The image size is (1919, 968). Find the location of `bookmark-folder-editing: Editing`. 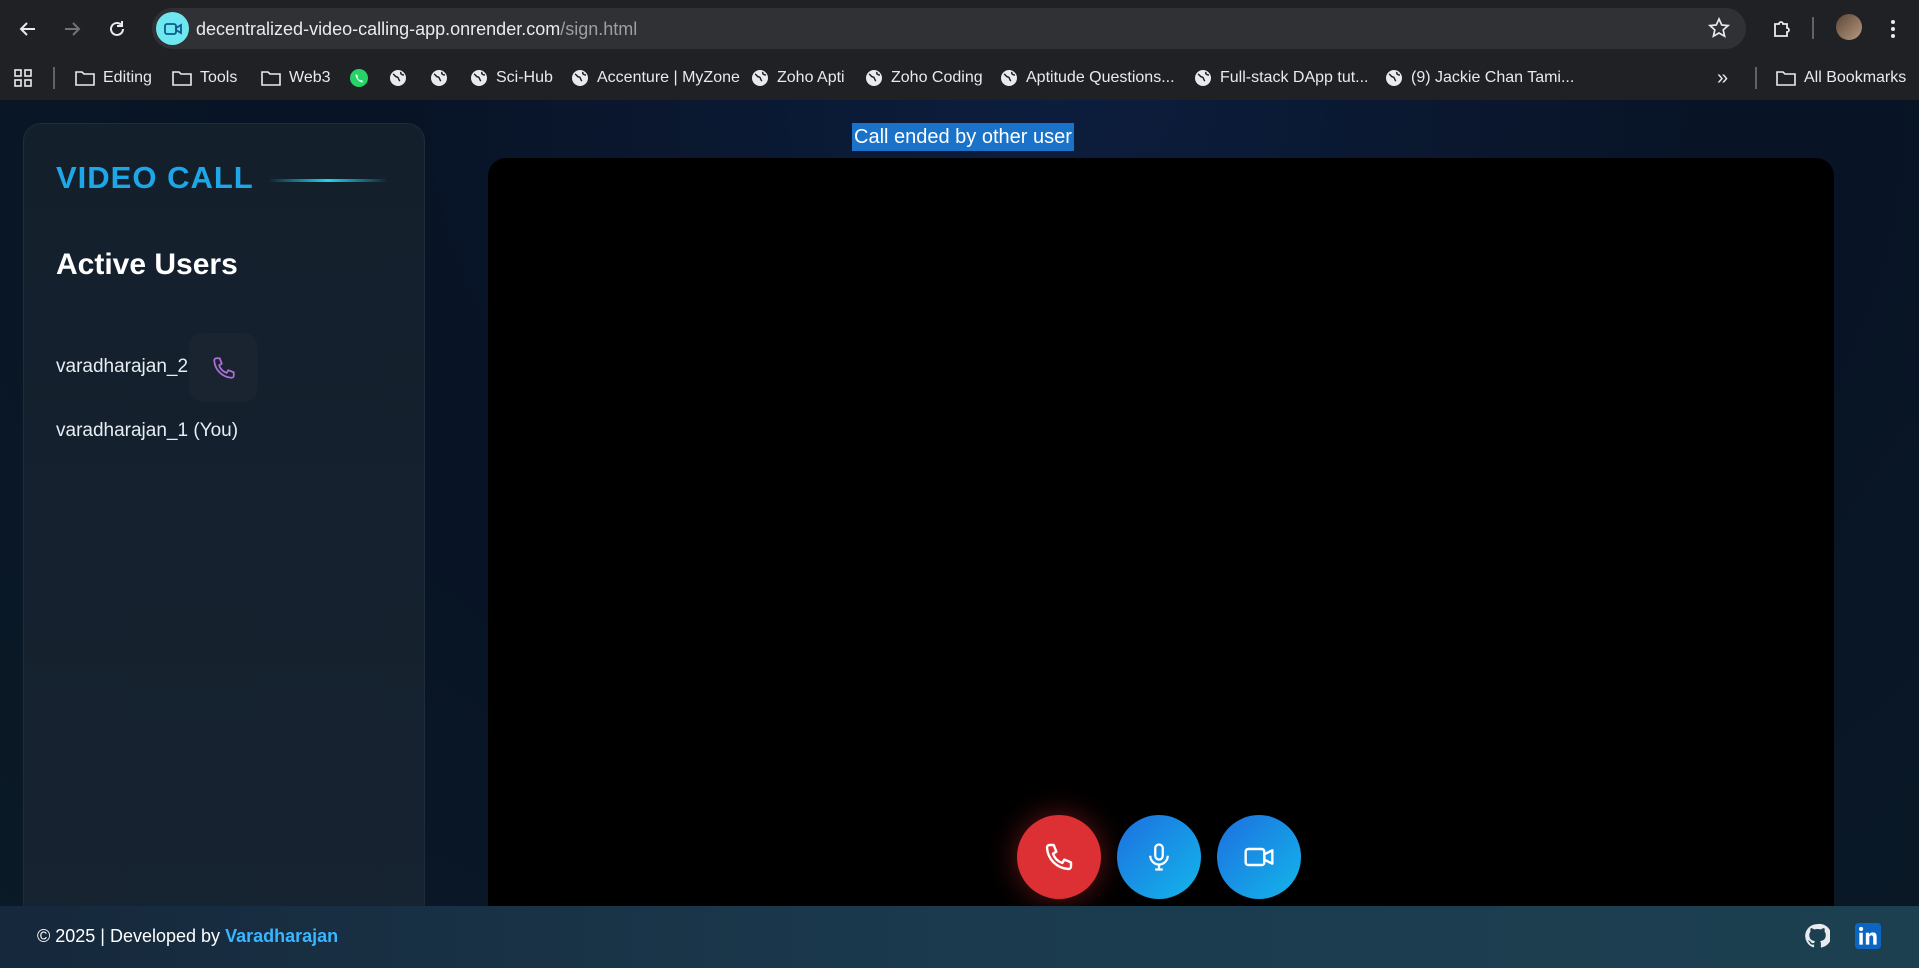

bookmark-folder-editing: Editing is located at coordinates (113, 78).